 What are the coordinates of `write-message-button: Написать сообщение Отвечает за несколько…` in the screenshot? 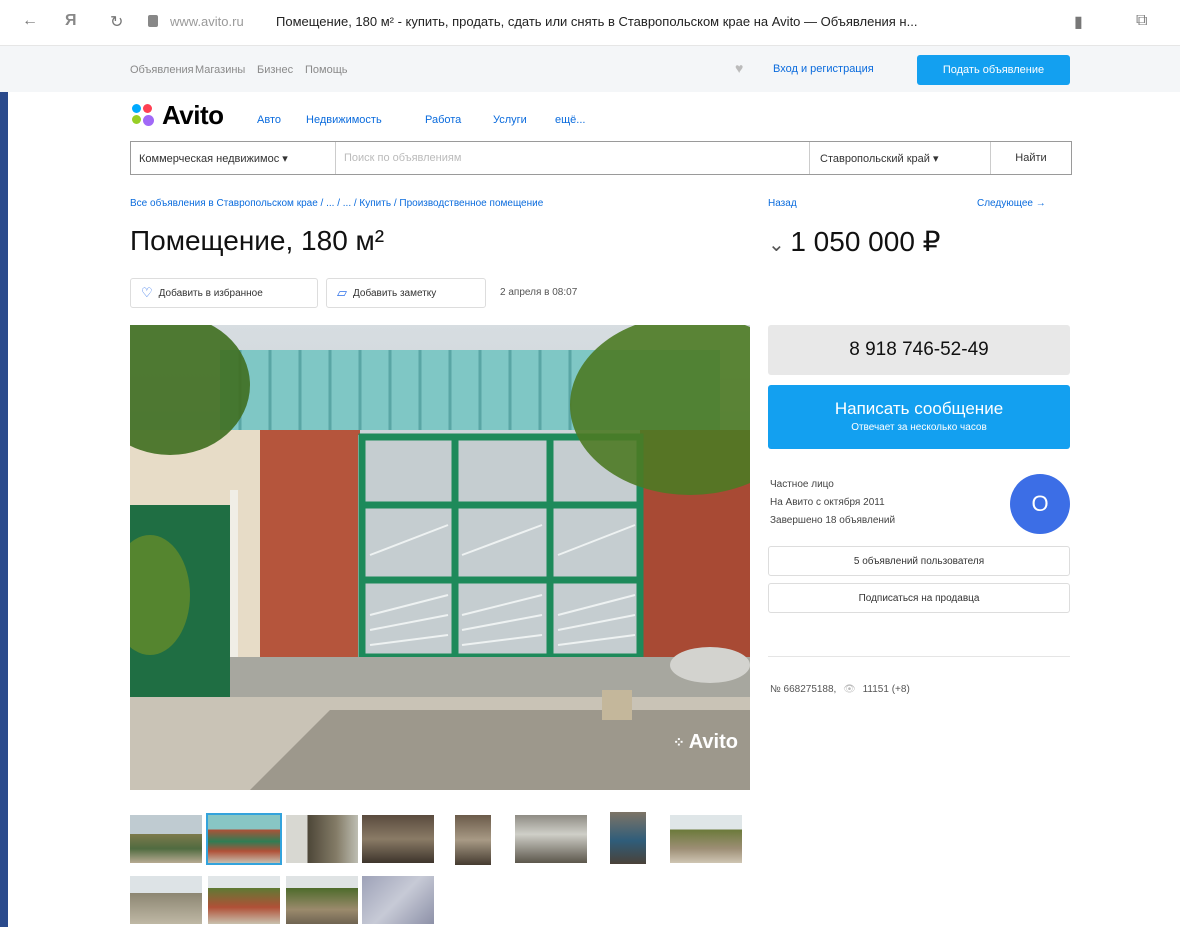 It's located at (919, 417).